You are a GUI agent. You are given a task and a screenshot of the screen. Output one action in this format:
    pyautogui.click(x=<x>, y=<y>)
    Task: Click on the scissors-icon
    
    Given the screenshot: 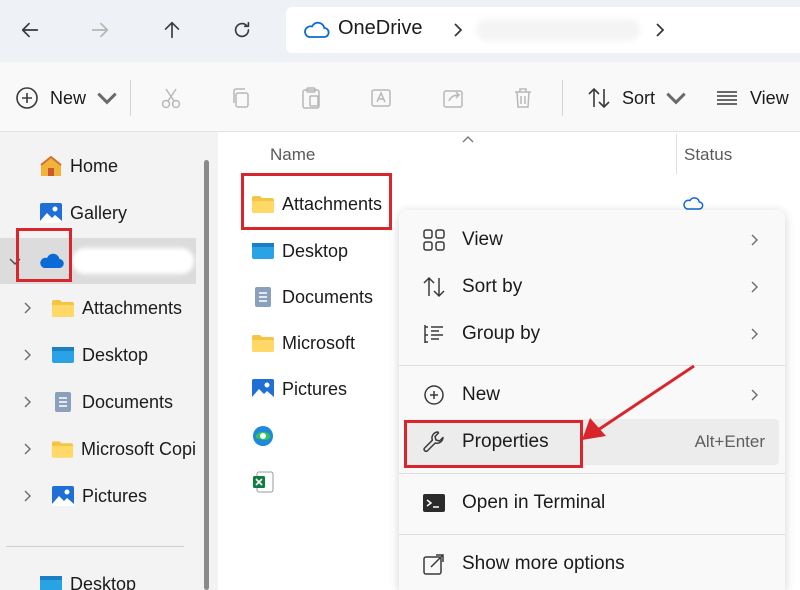 What is the action you would take?
    pyautogui.click(x=171, y=98)
    